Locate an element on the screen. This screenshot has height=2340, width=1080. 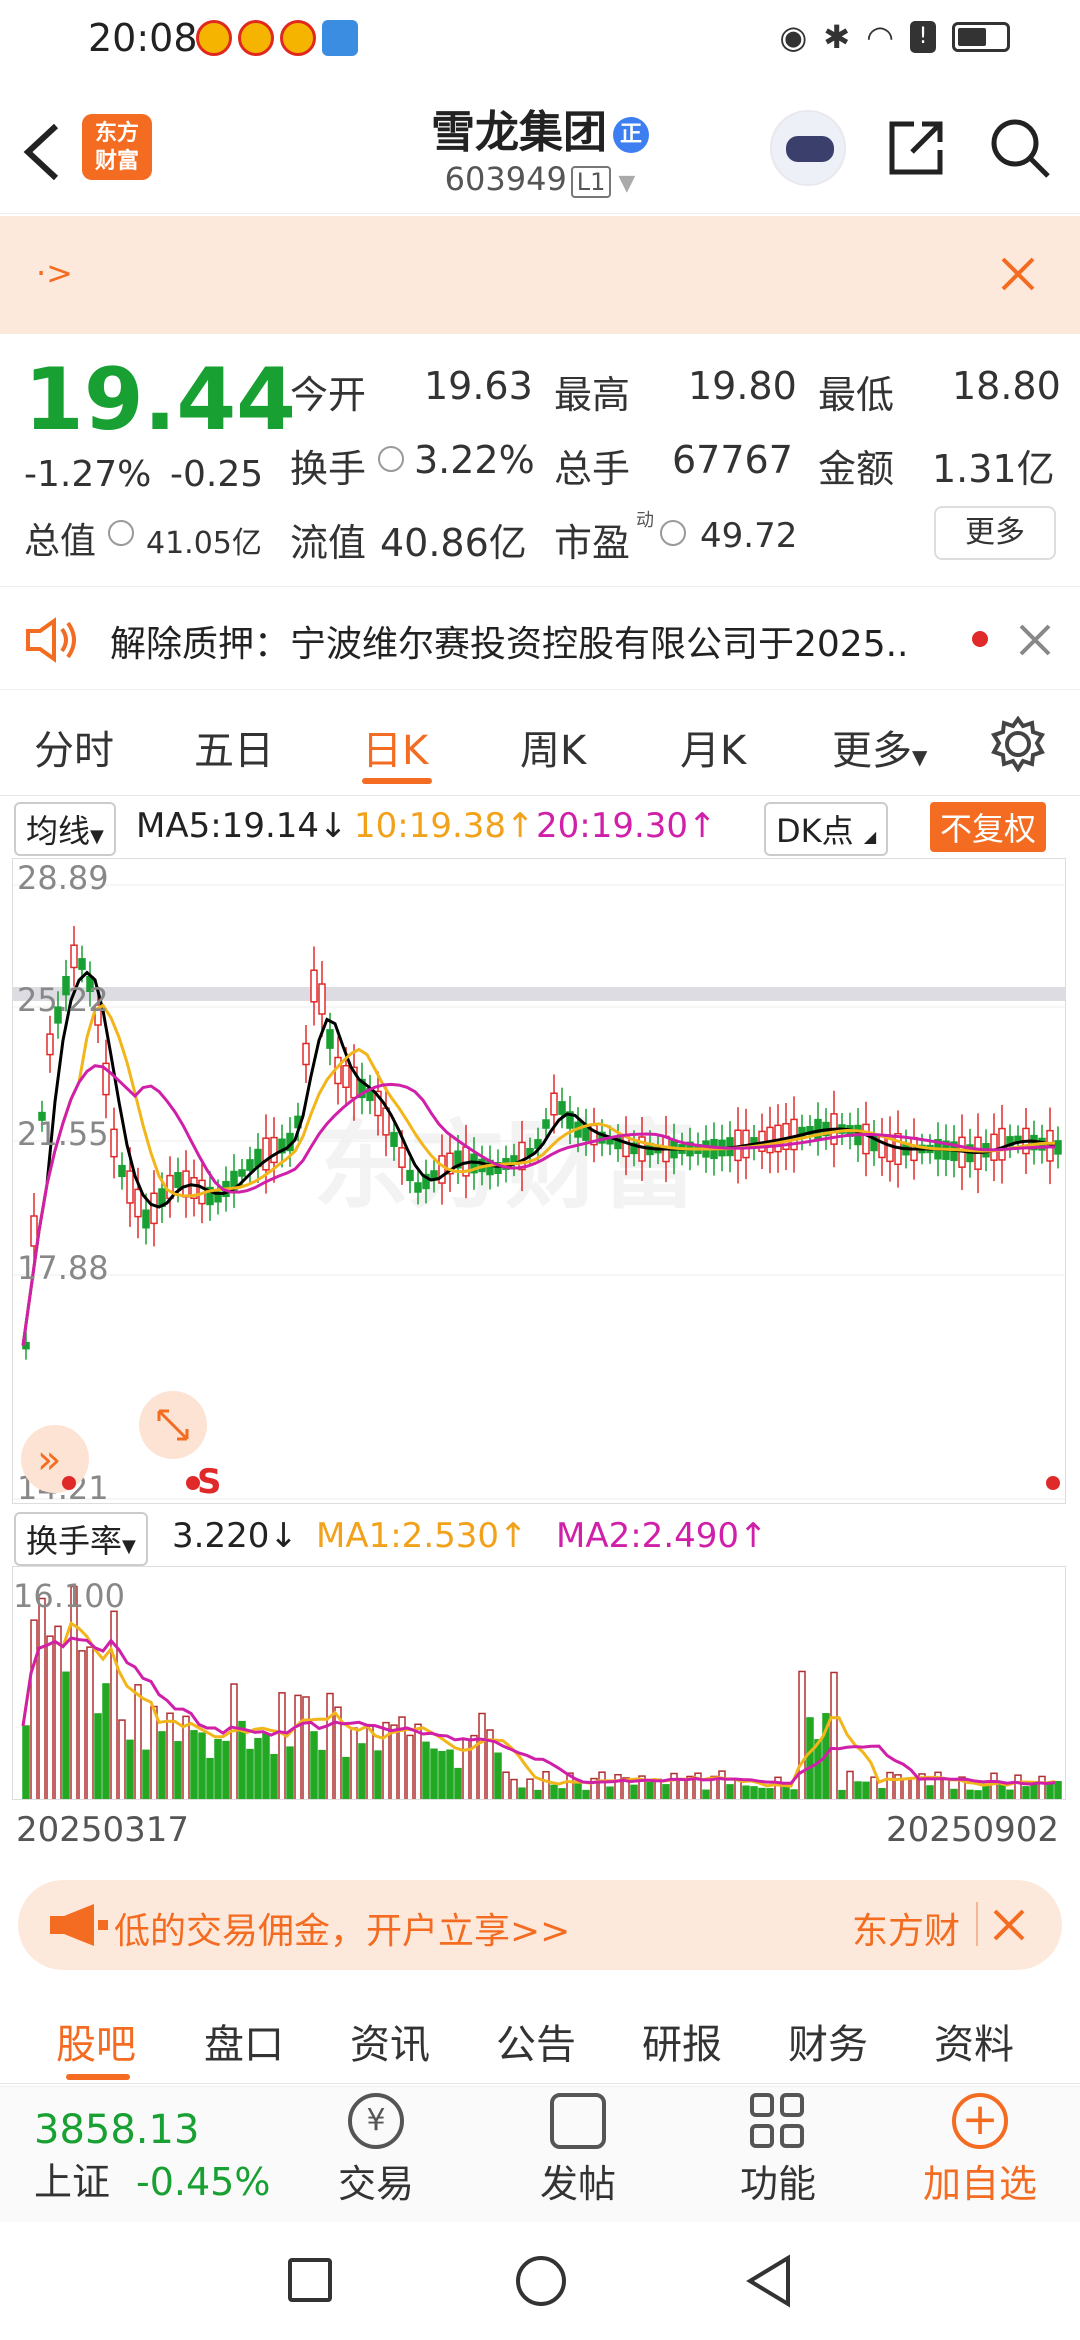
stock-name: 雪龙集团 is located at coordinates (519, 132).